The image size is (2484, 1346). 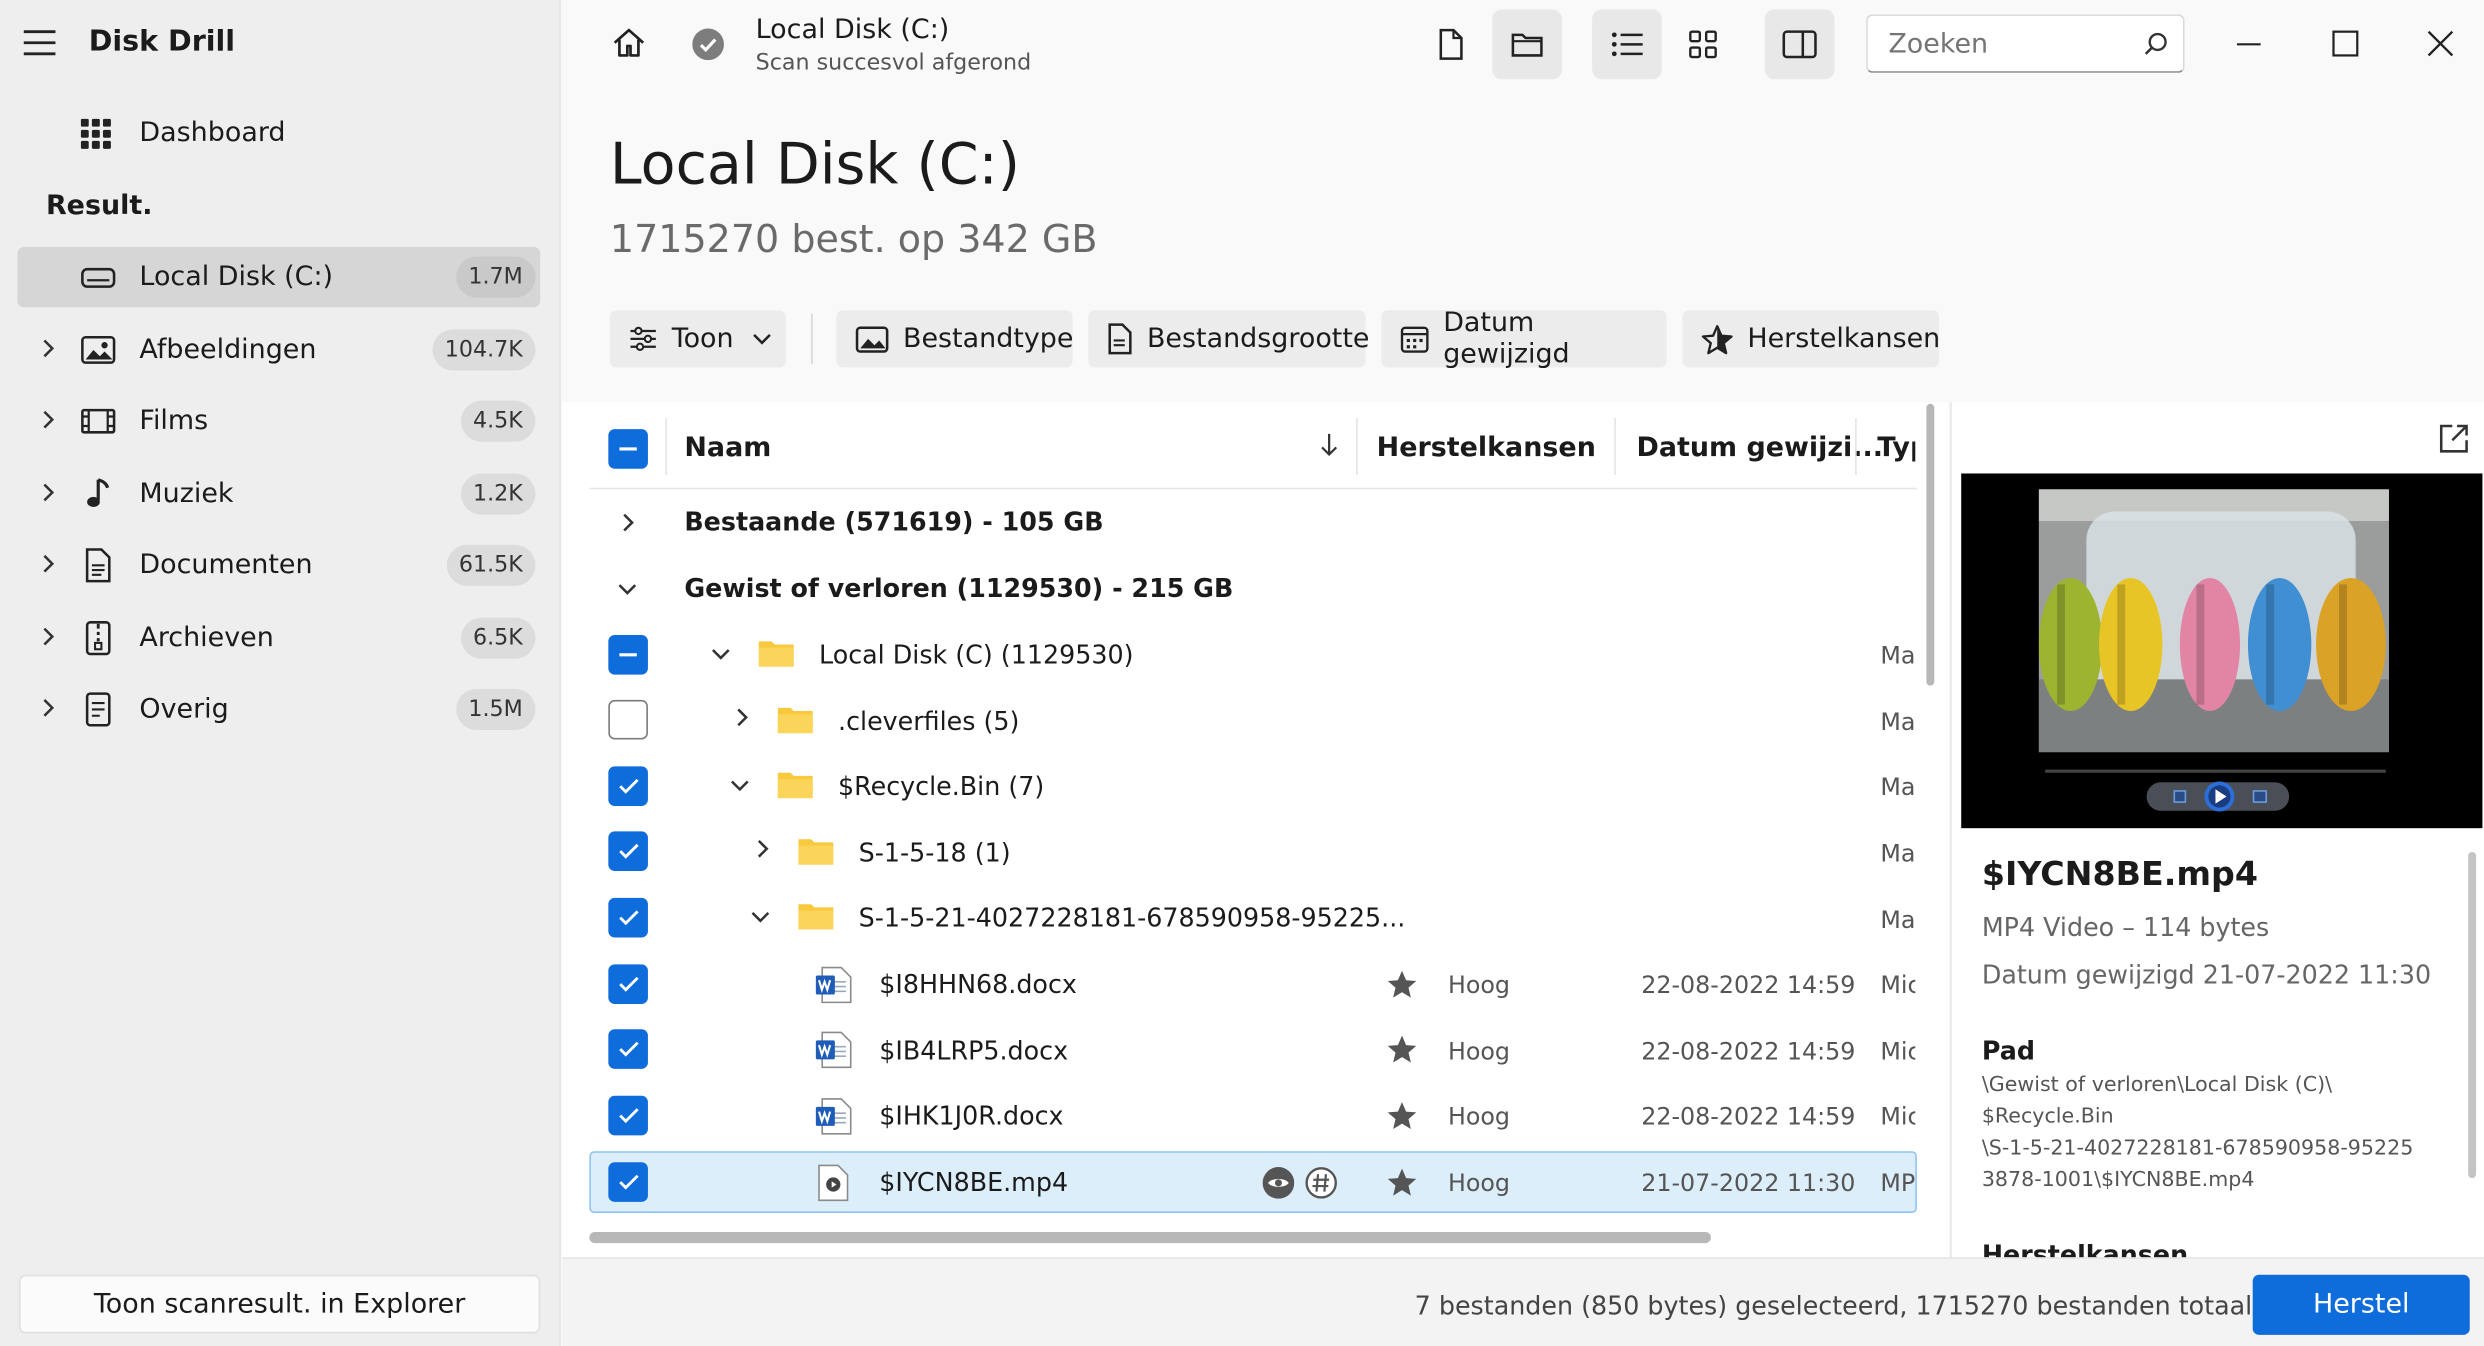 I want to click on filetype-filter-button: Bestandtype, so click(x=954, y=339).